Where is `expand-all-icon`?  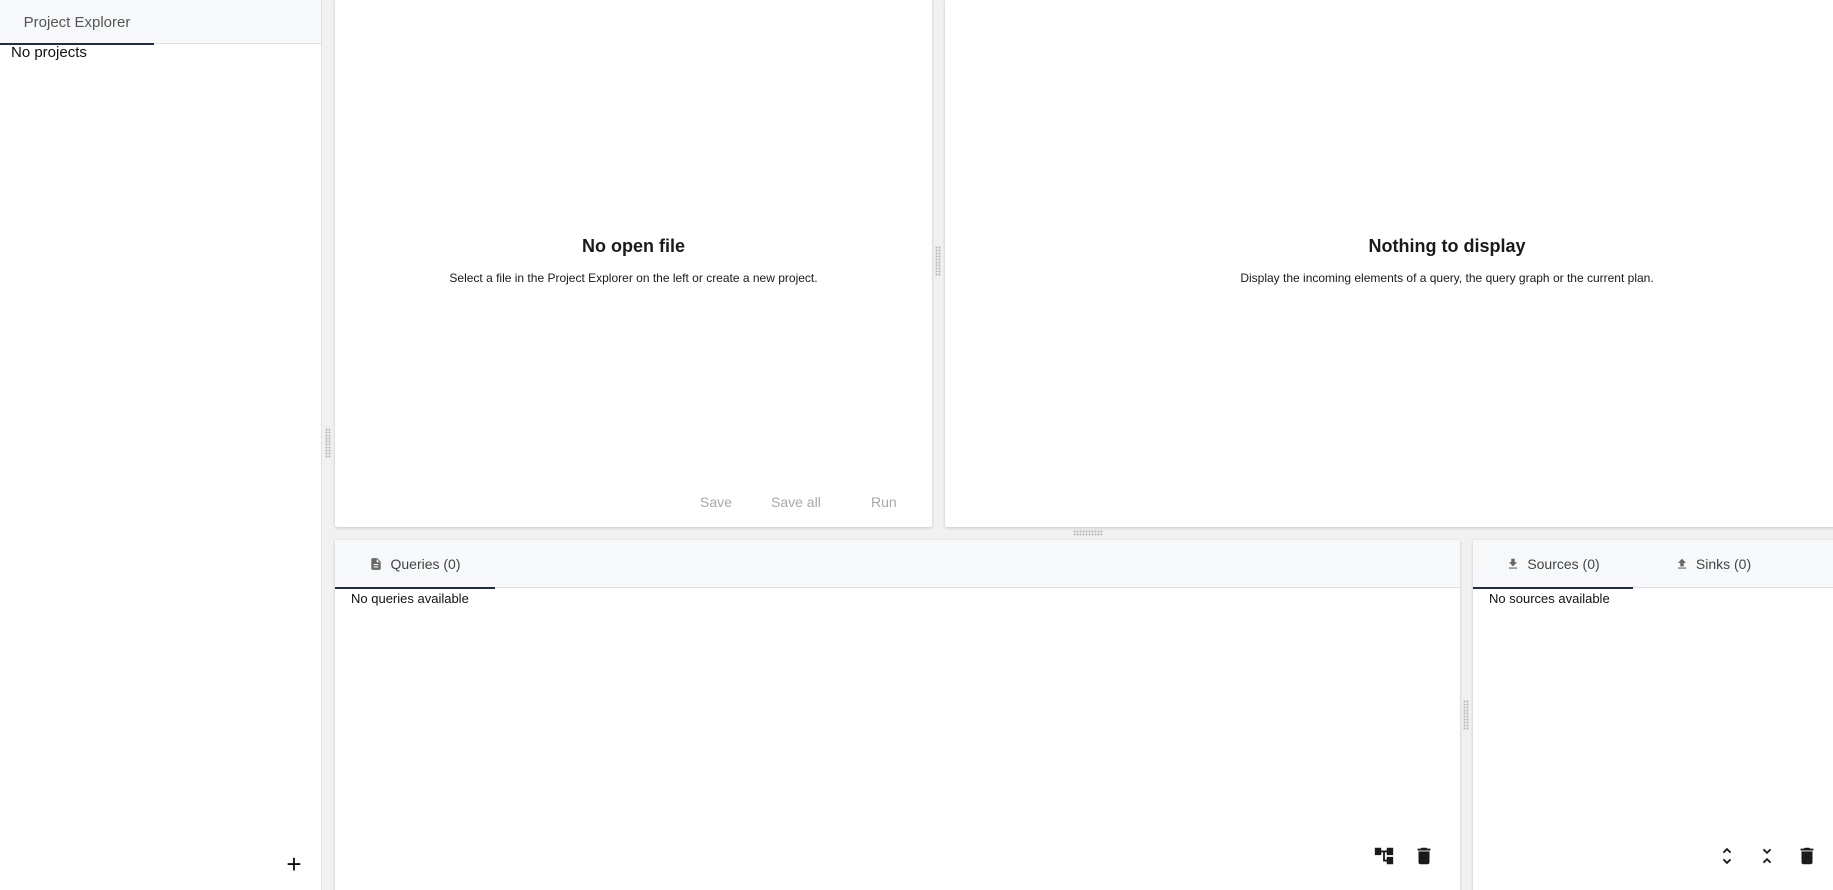 expand-all-icon is located at coordinates (1727, 856).